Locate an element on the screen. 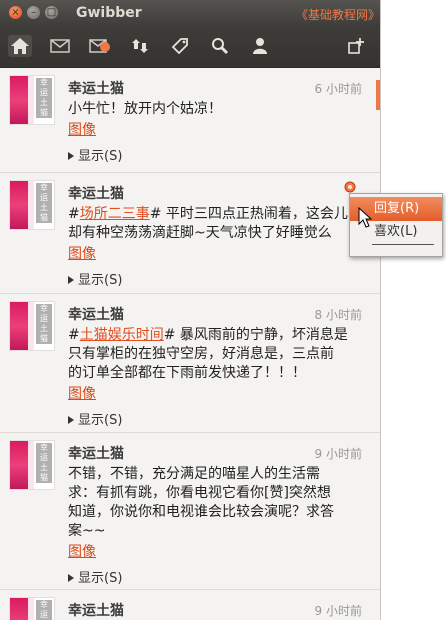 The image size is (446, 620). message-item: 幸运土猫 幸运土猫 6 小时前 小牛忙！放开内个姑凉！ 图像 显示(S) is located at coordinates (190, 120).